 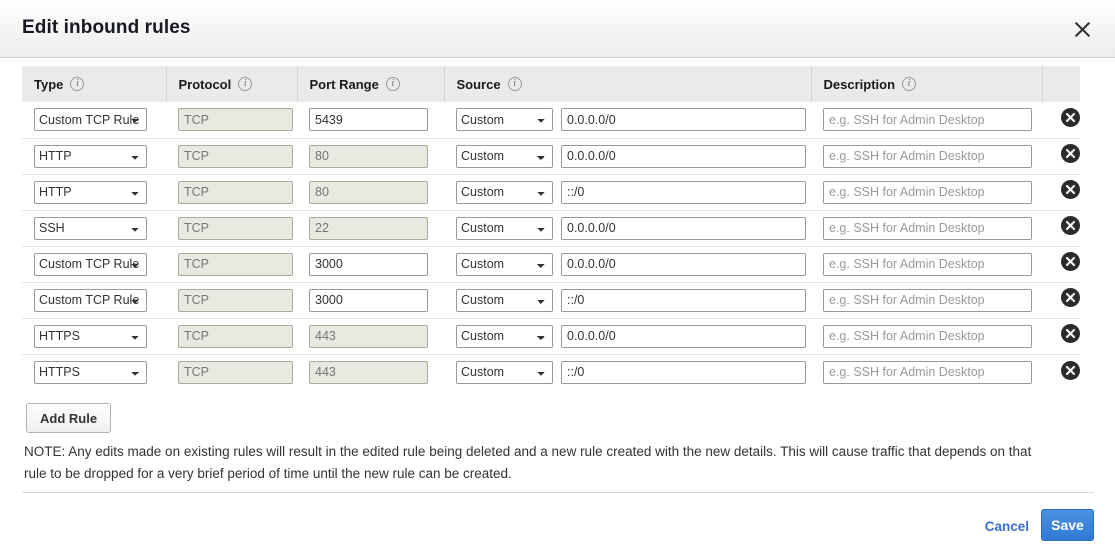 I want to click on dialog-titlebar: Edit inbound rules, so click(x=557, y=29).